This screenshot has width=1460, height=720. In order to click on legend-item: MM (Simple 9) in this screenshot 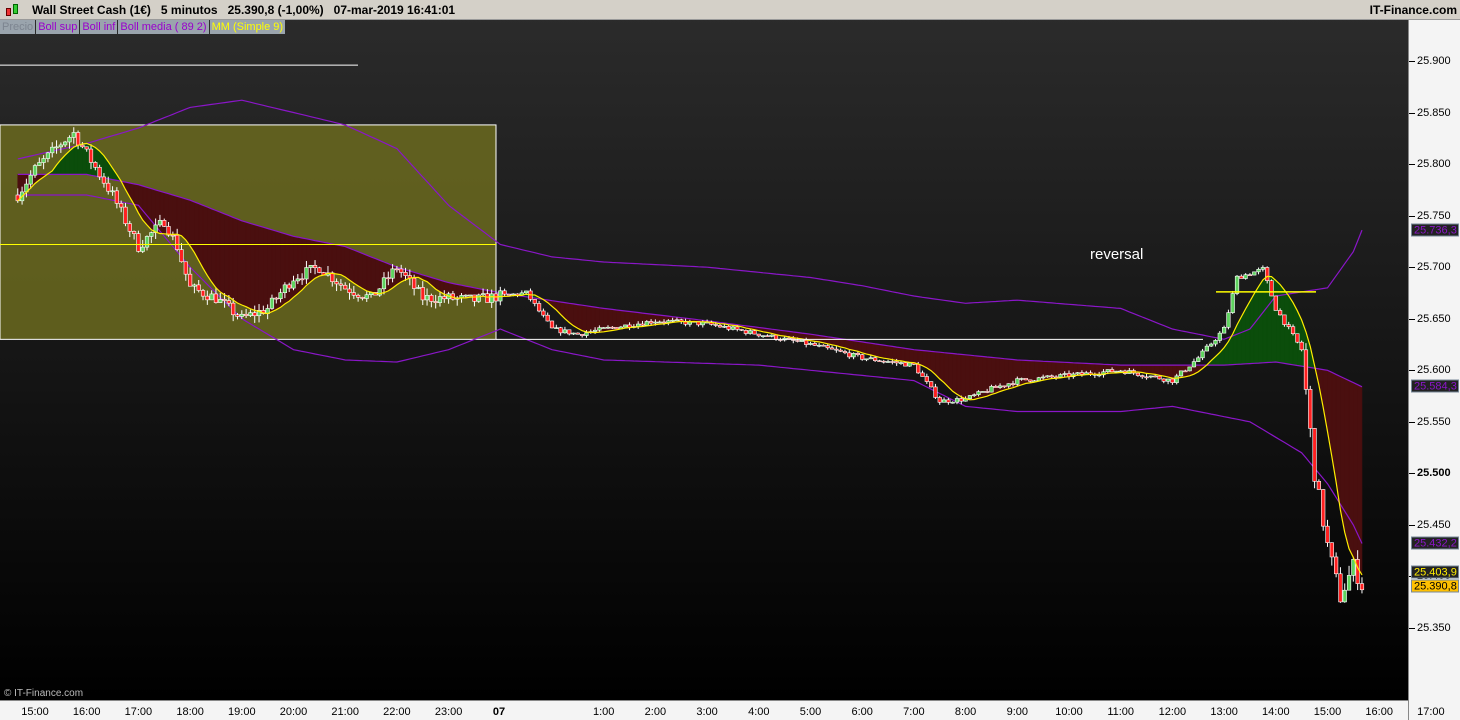, I will do `click(247, 27)`.